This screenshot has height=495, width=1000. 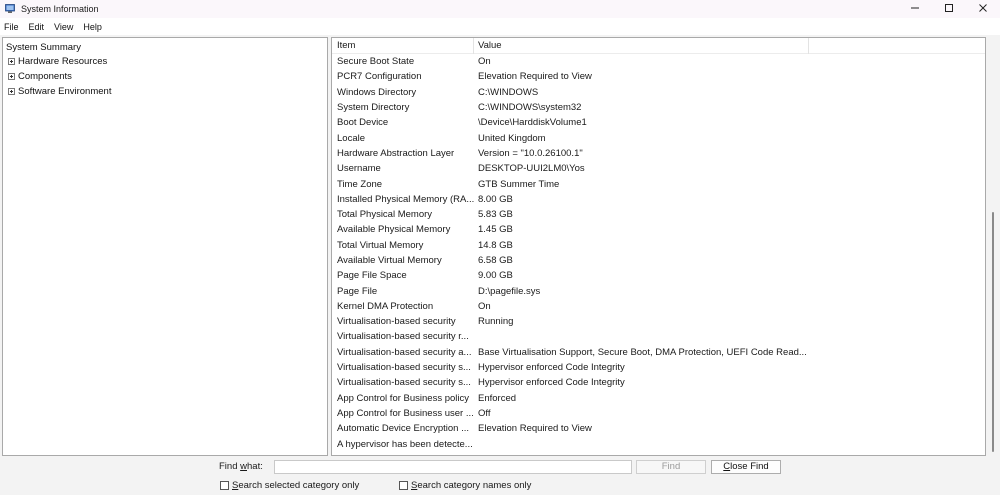 What do you see at coordinates (385, 306) in the screenshot?
I see `row-item-cell: Kernel DMA Protection` at bounding box center [385, 306].